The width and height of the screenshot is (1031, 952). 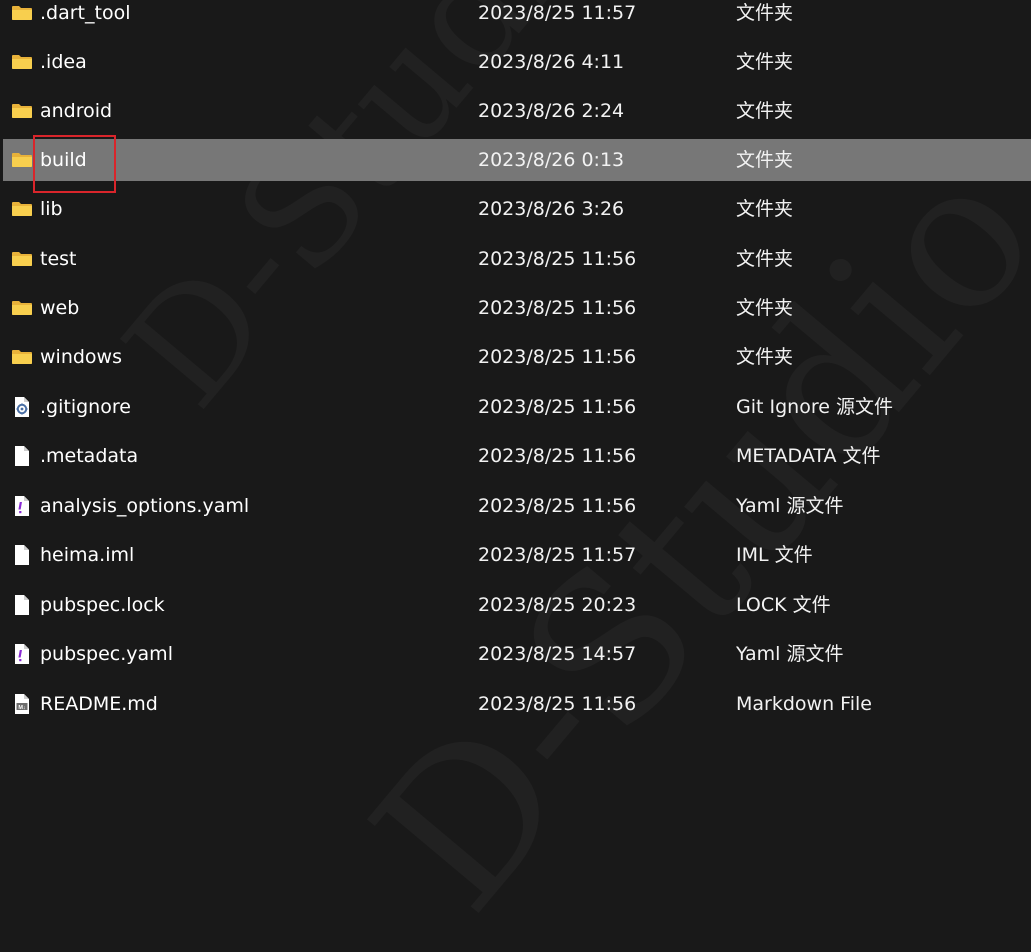 I want to click on file-row: test 2023/8/25 11:56 文件夹, so click(x=517, y=259).